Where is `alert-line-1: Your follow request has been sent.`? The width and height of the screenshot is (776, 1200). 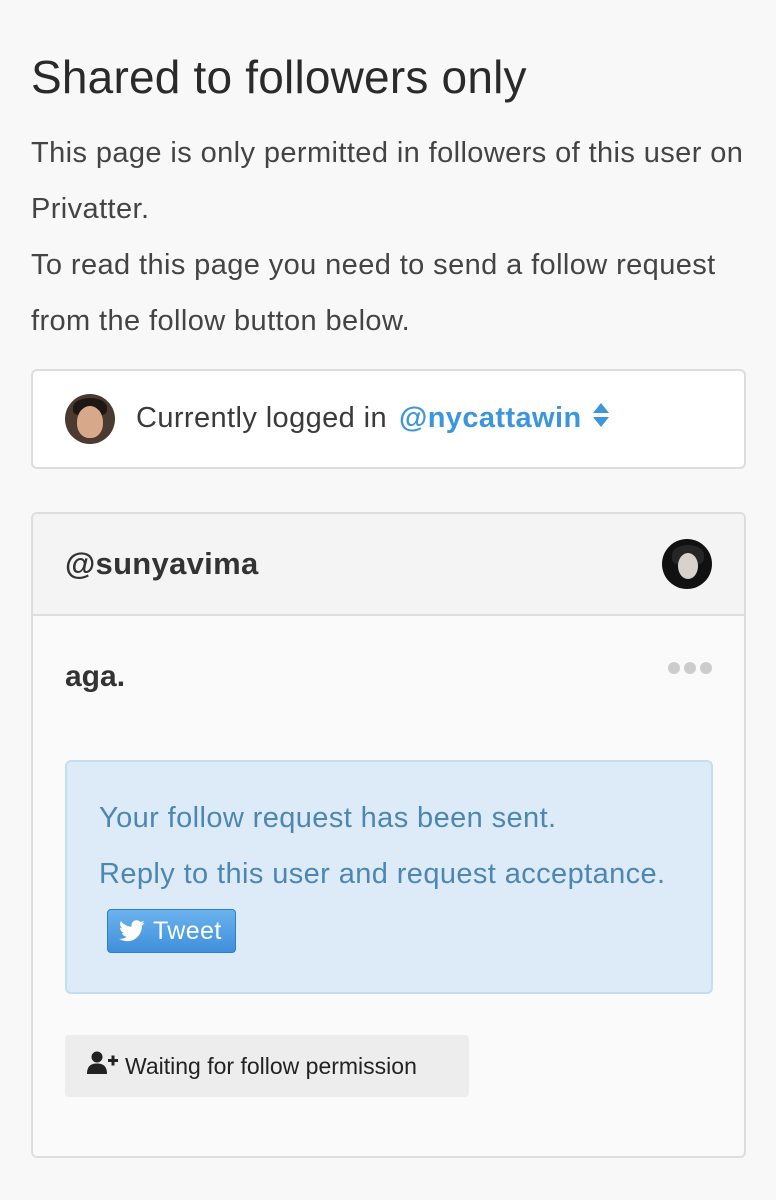
alert-line-1: Your follow request has been sent. is located at coordinates (328, 818).